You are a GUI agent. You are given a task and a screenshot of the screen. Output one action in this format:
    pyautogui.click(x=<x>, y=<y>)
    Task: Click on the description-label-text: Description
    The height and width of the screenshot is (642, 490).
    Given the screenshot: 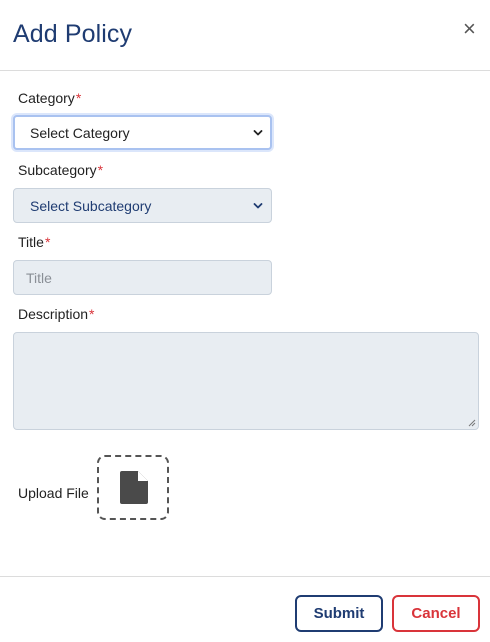 What is the action you would take?
    pyautogui.click(x=53, y=314)
    